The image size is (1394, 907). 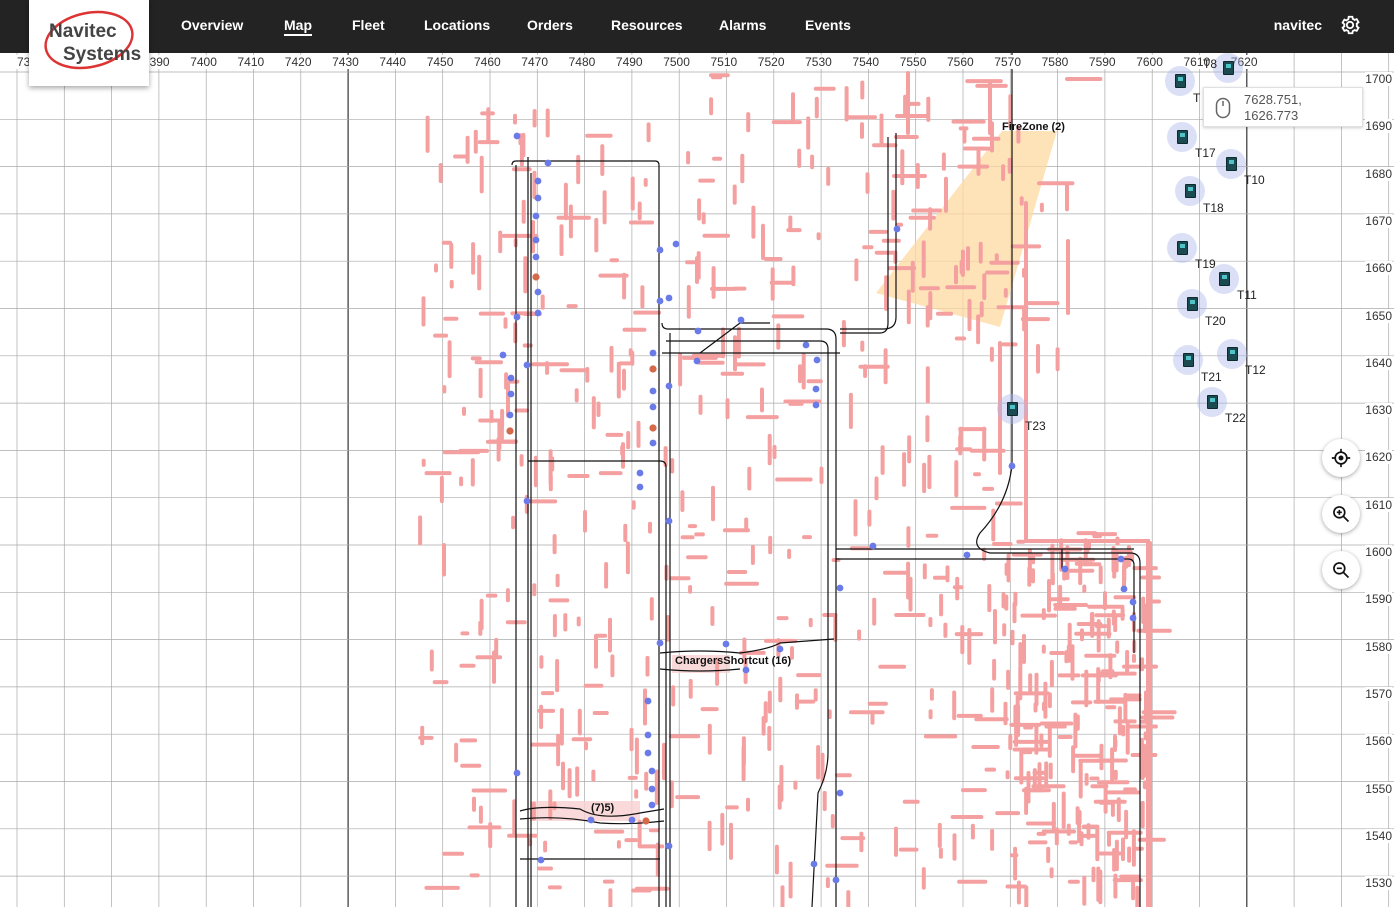 What do you see at coordinates (1341, 570) in the screenshot?
I see `zoom-out-button` at bounding box center [1341, 570].